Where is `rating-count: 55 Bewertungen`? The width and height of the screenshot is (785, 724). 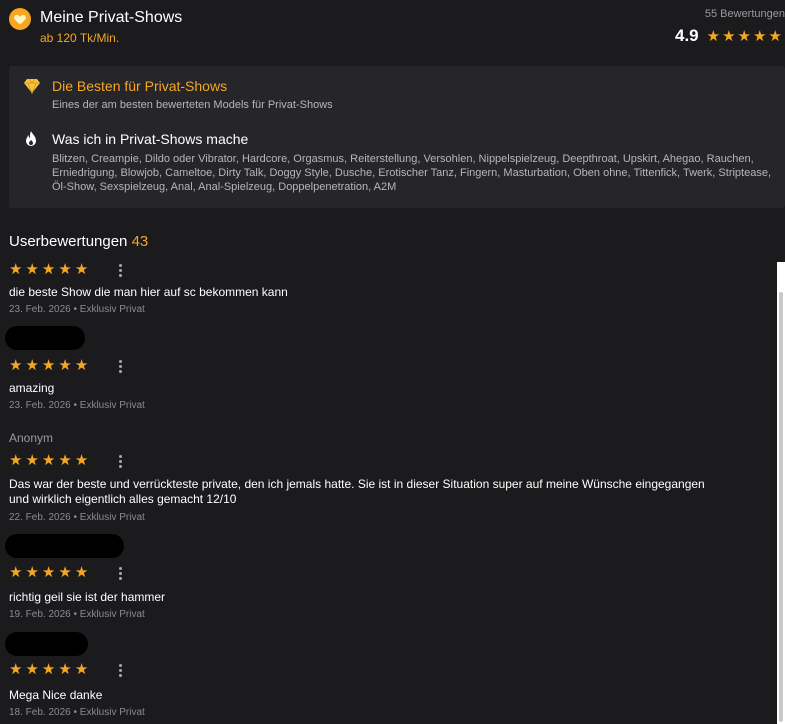
rating-count: 55 Bewertungen is located at coordinates (744, 14).